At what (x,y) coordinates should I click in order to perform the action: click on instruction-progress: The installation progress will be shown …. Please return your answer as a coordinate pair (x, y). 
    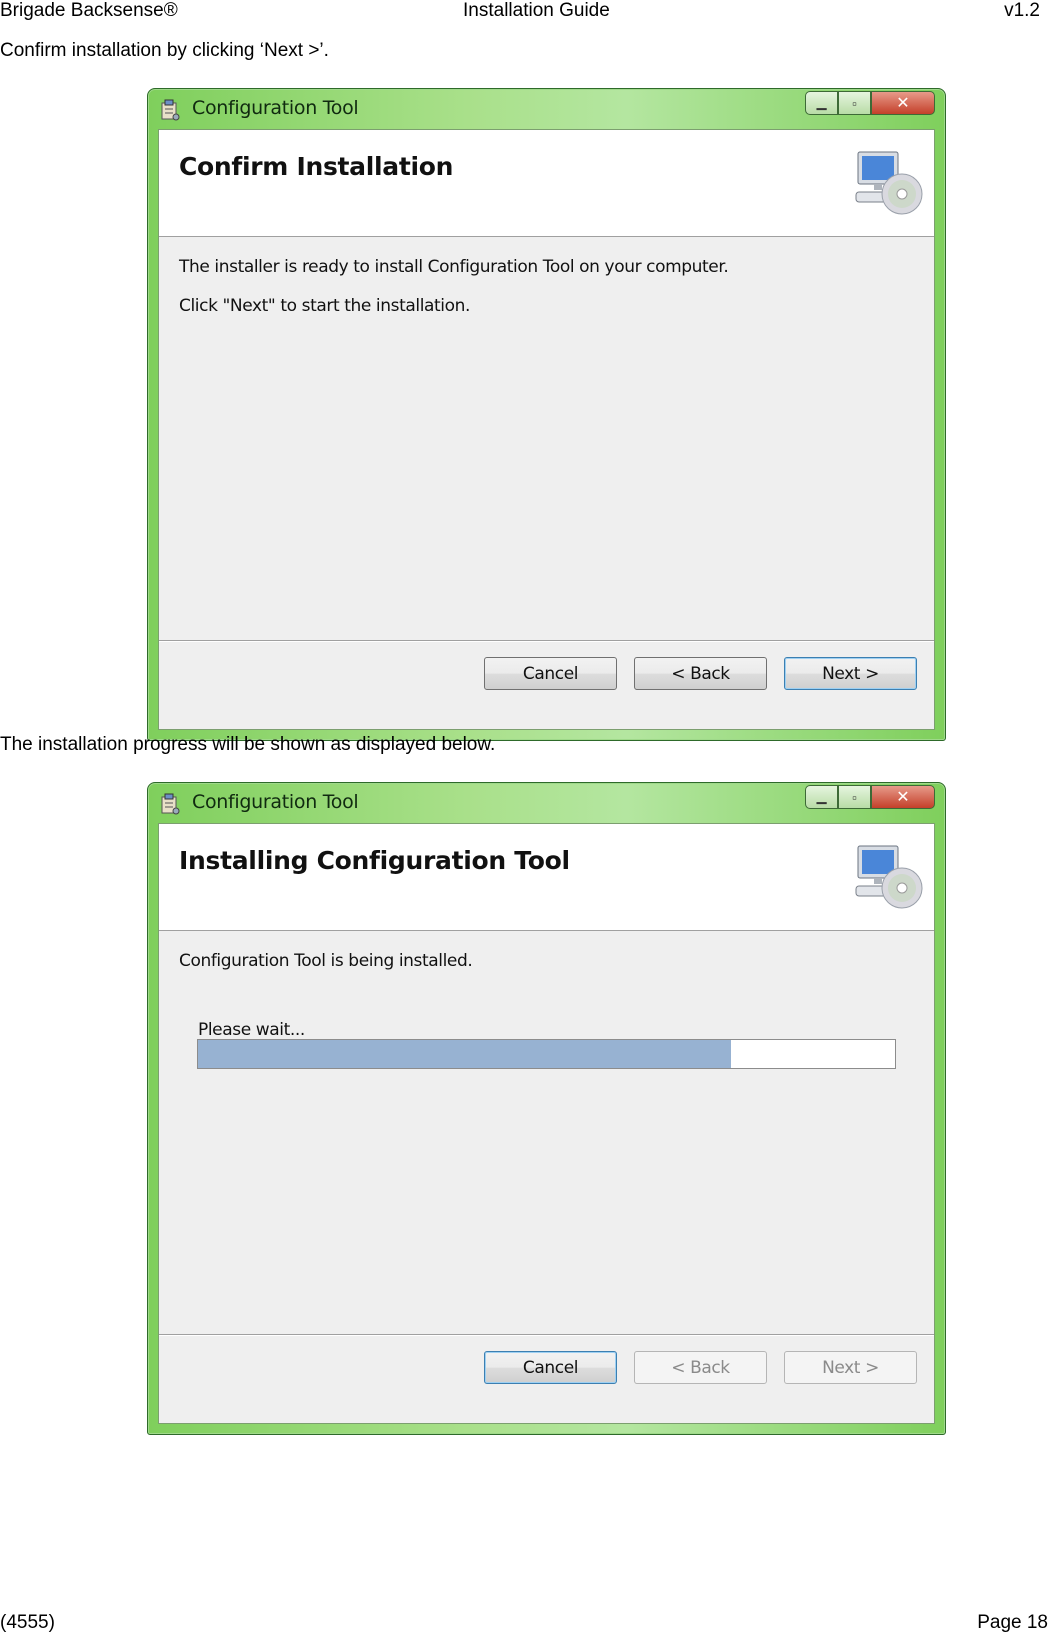
    Looking at the image, I should click on (248, 744).